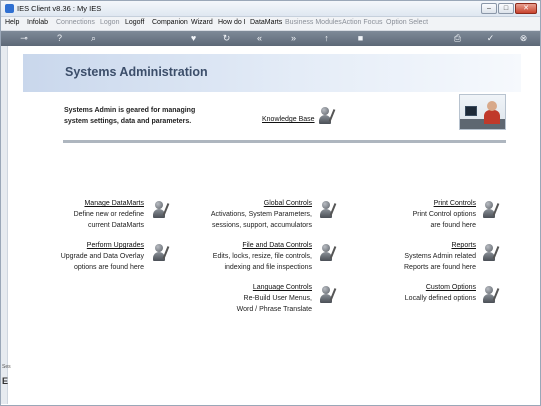 The height and width of the screenshot is (406, 541). I want to click on menu-logon: Logon, so click(109, 22).